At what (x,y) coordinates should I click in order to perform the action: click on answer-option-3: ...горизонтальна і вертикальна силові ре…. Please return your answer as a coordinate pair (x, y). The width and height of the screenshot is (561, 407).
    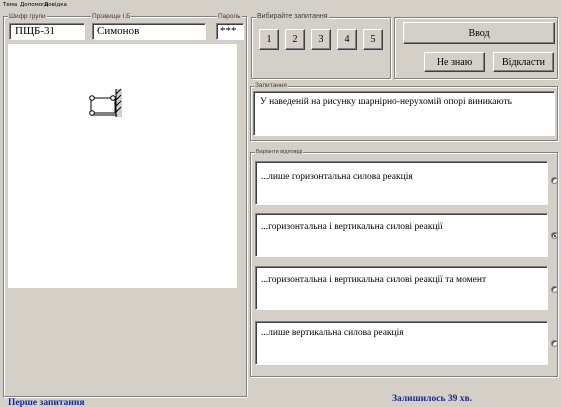
    Looking at the image, I should click on (401, 288).